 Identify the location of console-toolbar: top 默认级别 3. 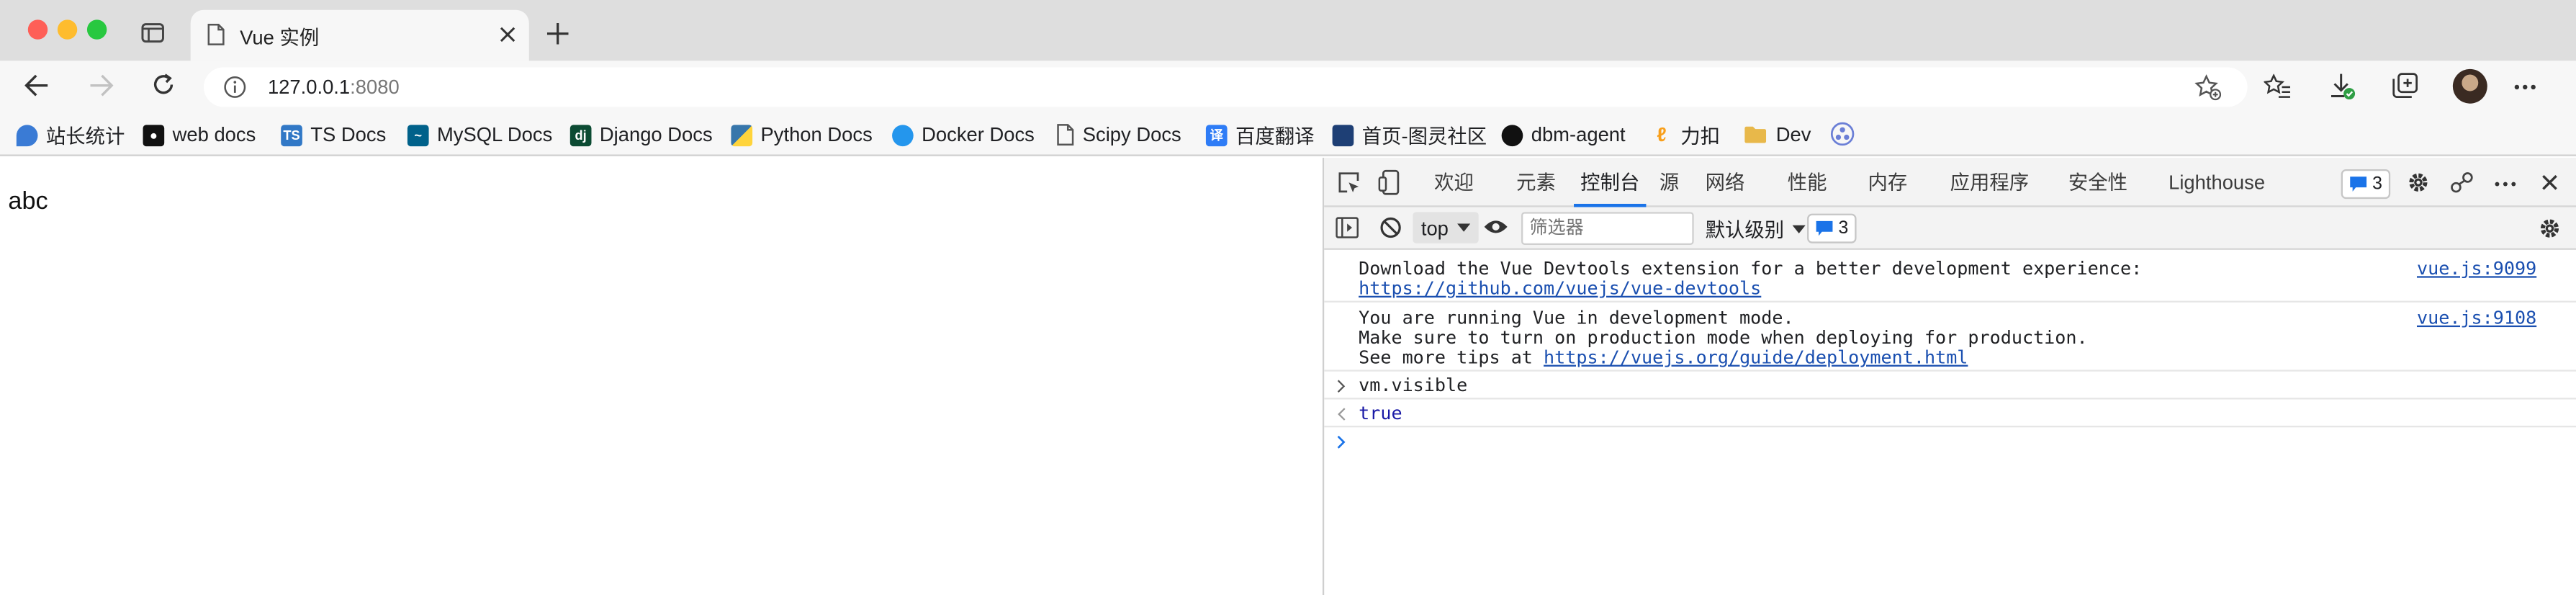
(1950, 228).